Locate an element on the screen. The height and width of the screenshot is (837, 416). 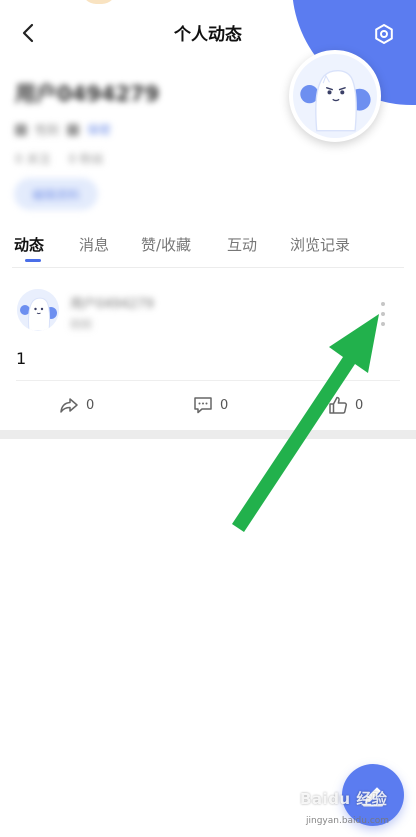
tab-likes-favorites: 赞/收藏 is located at coordinates (166, 244).